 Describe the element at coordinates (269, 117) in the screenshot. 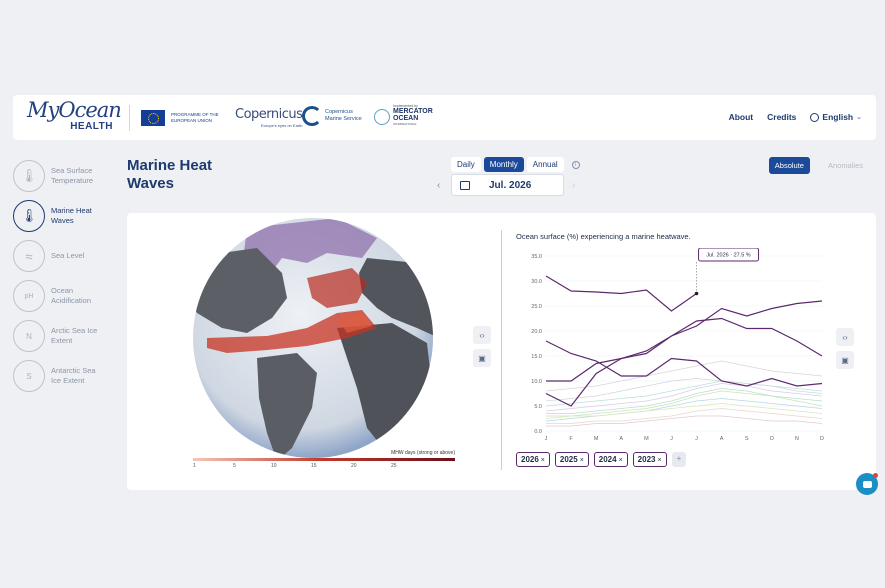

I see `copernicus-logo: Copernicus Europe's eyes on Earth` at that location.